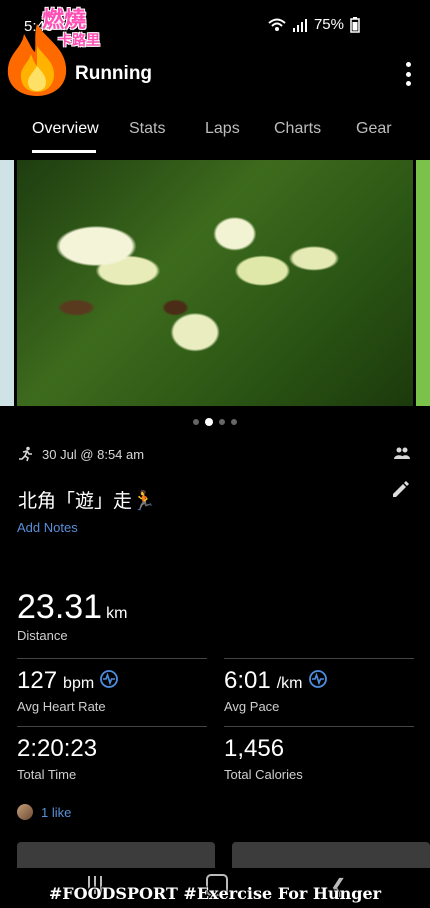 The image size is (430, 908). Describe the element at coordinates (222, 129) in the screenshot. I see `tab-laps: Laps` at that location.